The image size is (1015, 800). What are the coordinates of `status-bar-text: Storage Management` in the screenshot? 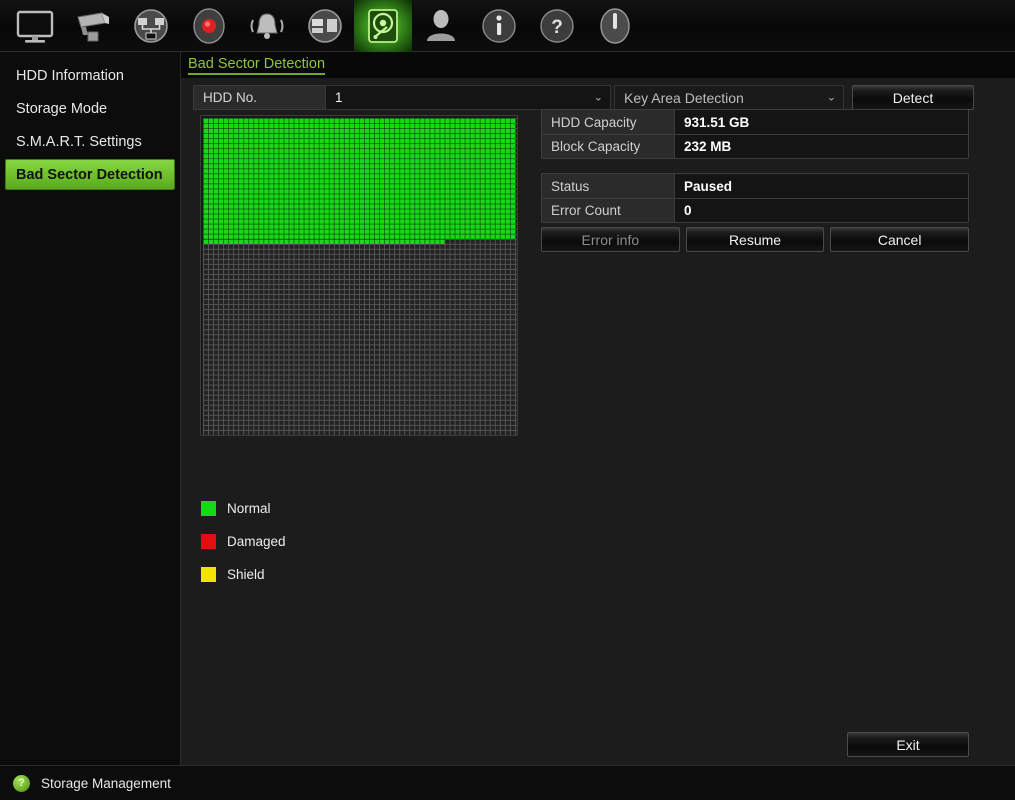 It's located at (106, 783).